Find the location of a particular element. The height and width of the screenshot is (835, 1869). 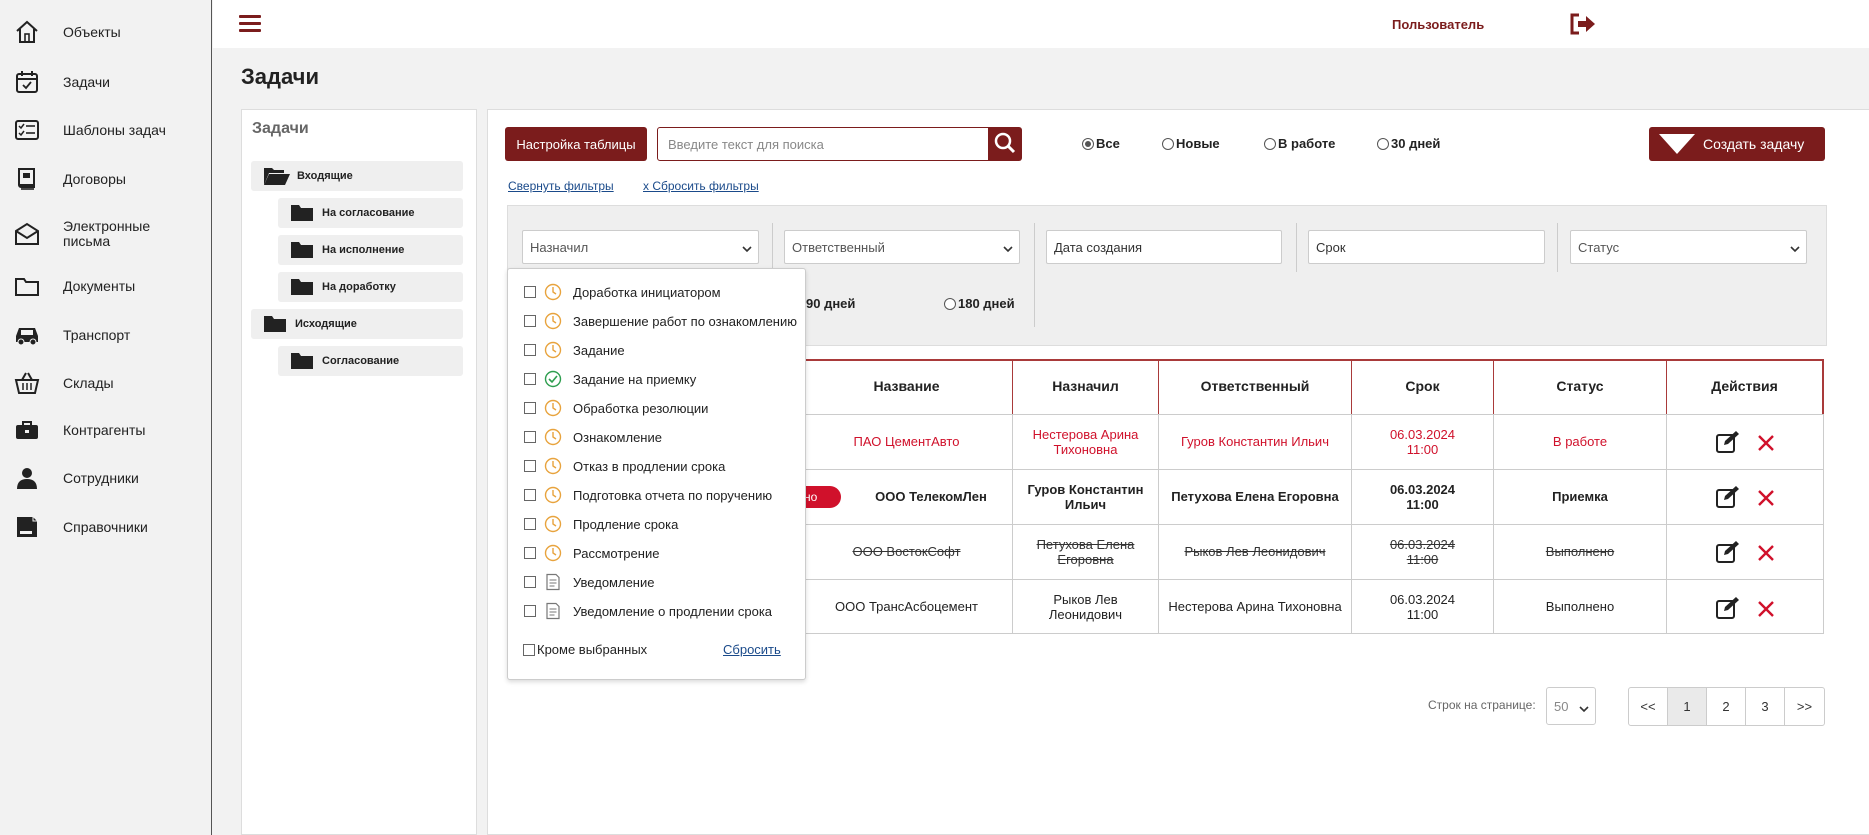

except-selected-checkbox: Кроме выбранных is located at coordinates (585, 649).